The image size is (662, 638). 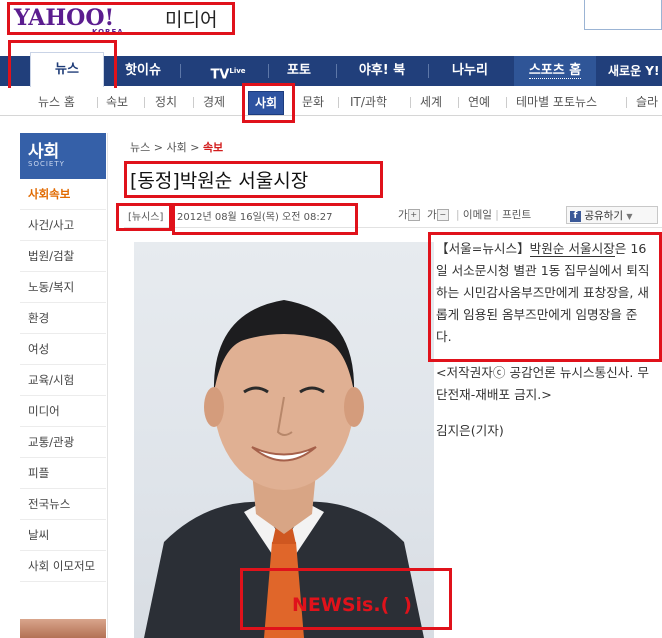 What do you see at coordinates (63, 411) in the screenshot?
I see `sidebar-item-media: 미디어` at bounding box center [63, 411].